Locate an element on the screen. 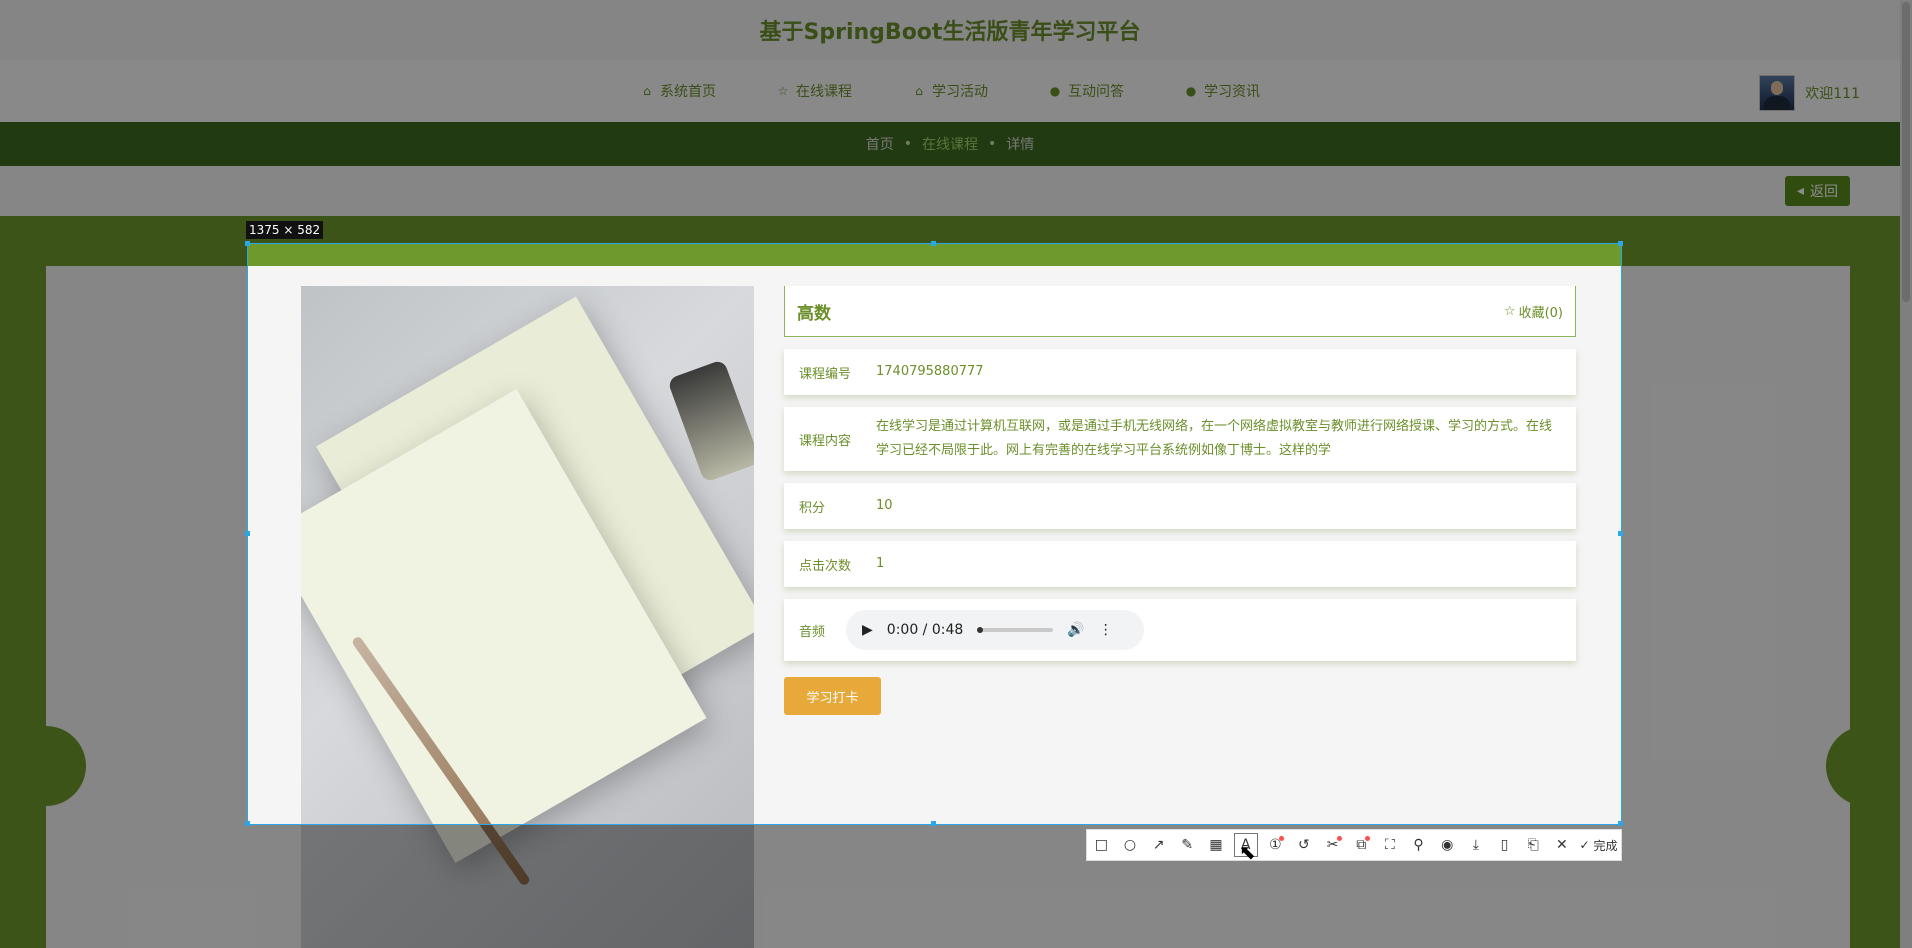 Image resolution: width=1912 pixels, height=948 pixels. main-nav: ⌂ 系统首页 ☆ 在线课程 ⌂ 学习活动 ● 互动问答 ● 学习资讯 is located at coordinates (950, 91).